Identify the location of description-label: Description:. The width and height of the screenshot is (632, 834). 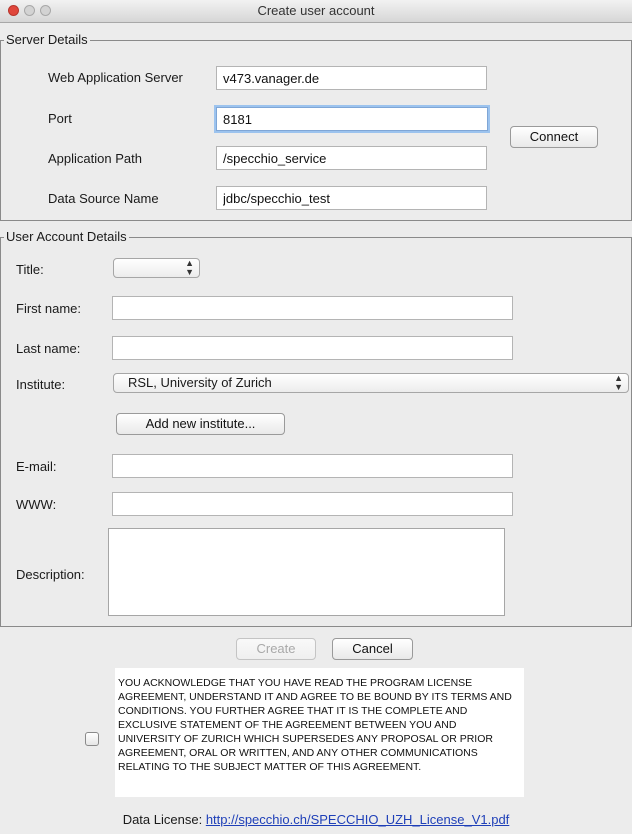
(50, 574).